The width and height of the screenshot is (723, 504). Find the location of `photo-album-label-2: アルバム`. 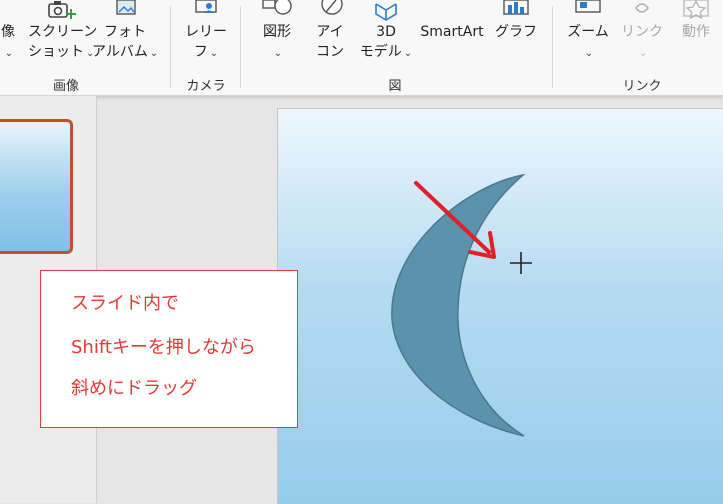

photo-album-label-2: アルバム is located at coordinates (120, 52).